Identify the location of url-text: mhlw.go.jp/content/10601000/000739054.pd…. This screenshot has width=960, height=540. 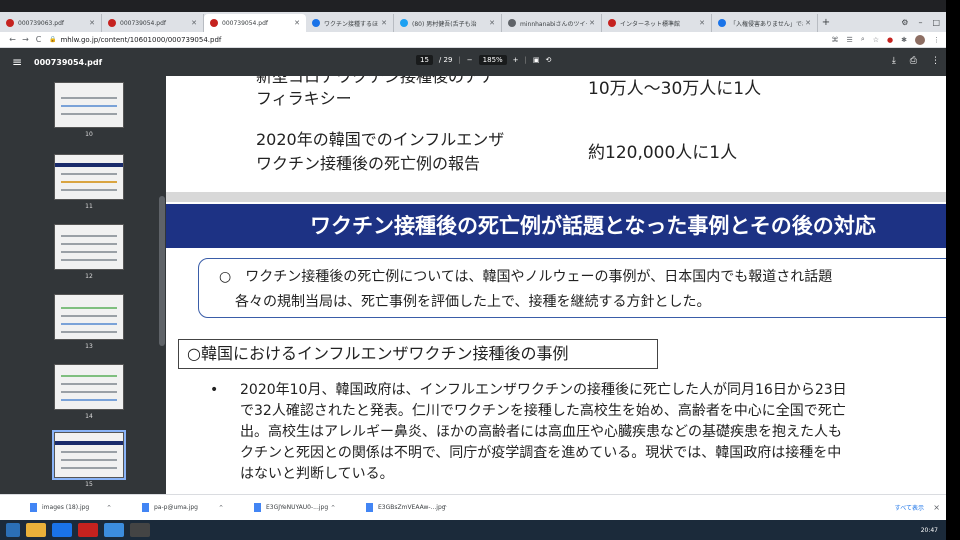
(140, 40).